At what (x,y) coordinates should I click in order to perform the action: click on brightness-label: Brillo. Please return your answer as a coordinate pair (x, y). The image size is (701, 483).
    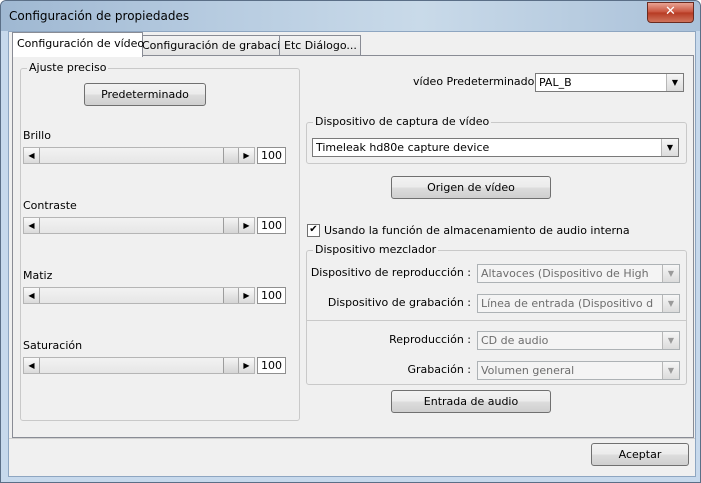
    Looking at the image, I should click on (37, 135).